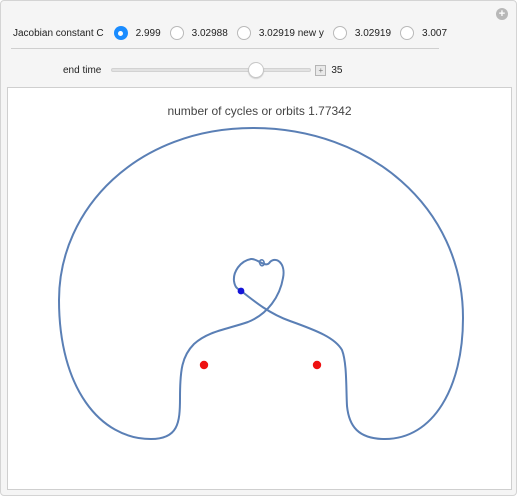  I want to click on option-2-999: 2.999, so click(137, 33).